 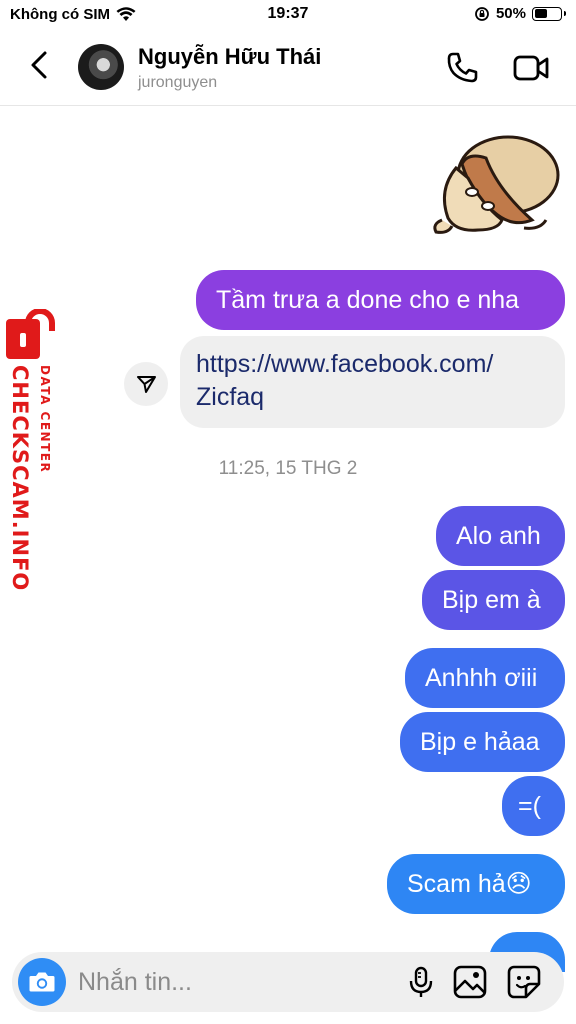 I want to click on message-composer, so click(x=288, y=982).